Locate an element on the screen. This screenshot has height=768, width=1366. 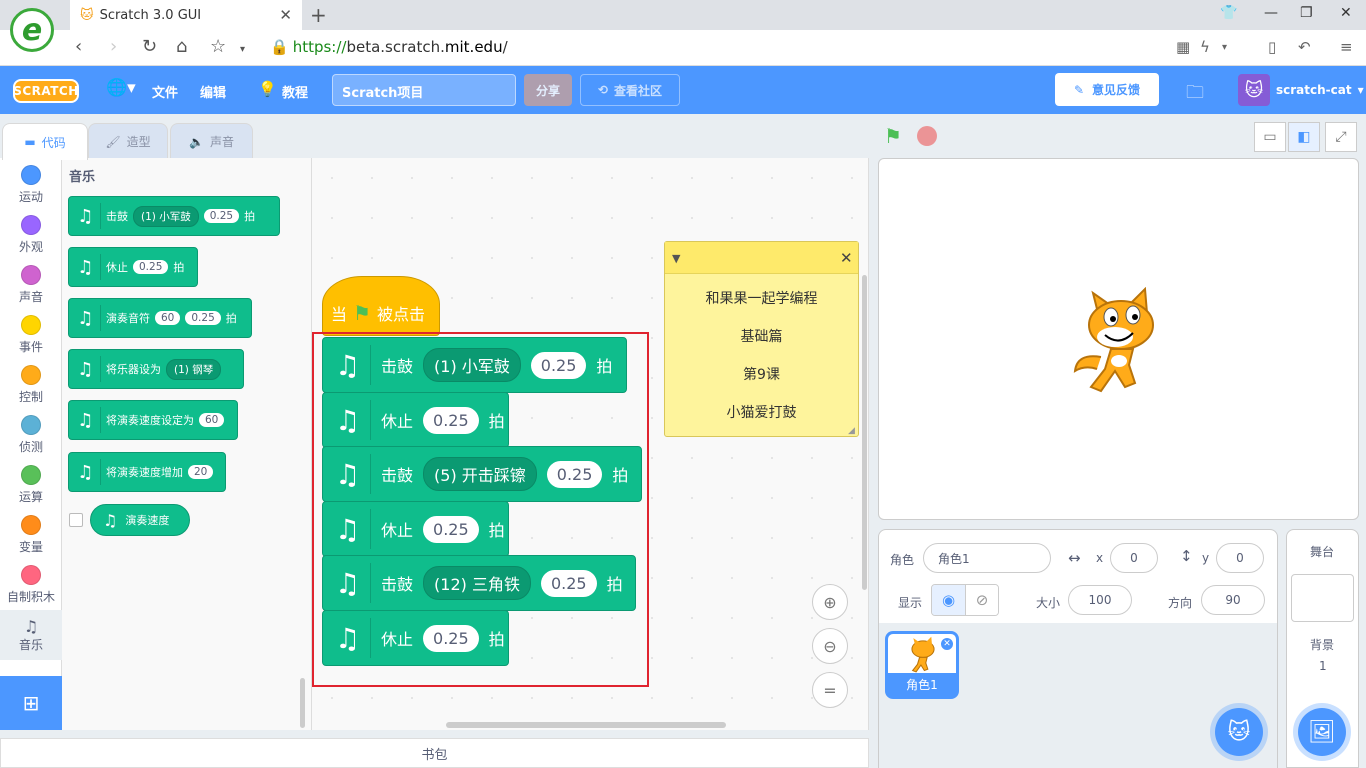
palette-block-change-tempo: ♫ 将演奏速度增加 20 is located at coordinates (147, 472).